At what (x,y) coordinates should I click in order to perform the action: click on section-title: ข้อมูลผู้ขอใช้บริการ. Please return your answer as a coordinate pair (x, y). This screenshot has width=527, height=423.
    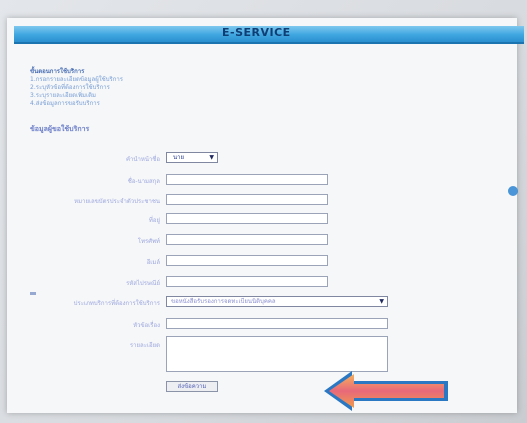
    Looking at the image, I should click on (60, 129).